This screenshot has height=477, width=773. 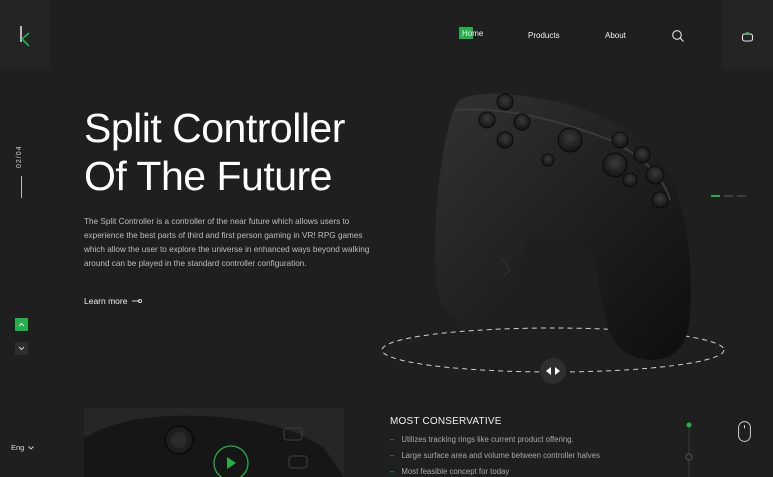 I want to click on video-thumbnail, so click(x=214, y=442).